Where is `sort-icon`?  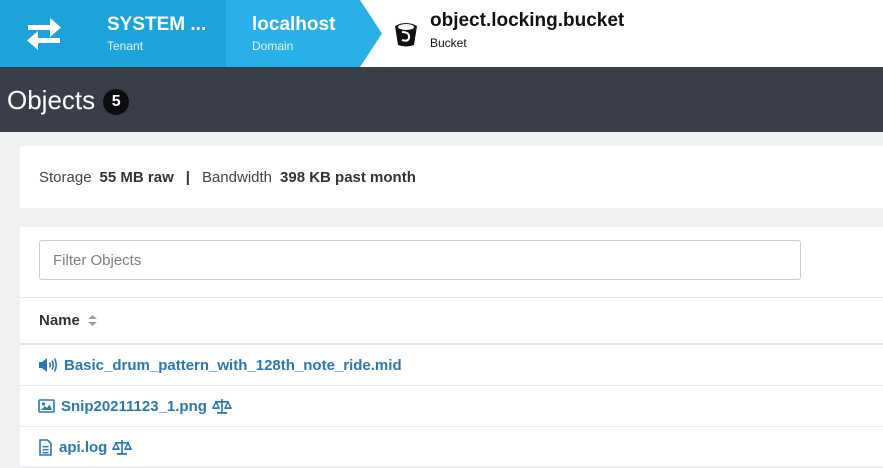 sort-icon is located at coordinates (92, 320).